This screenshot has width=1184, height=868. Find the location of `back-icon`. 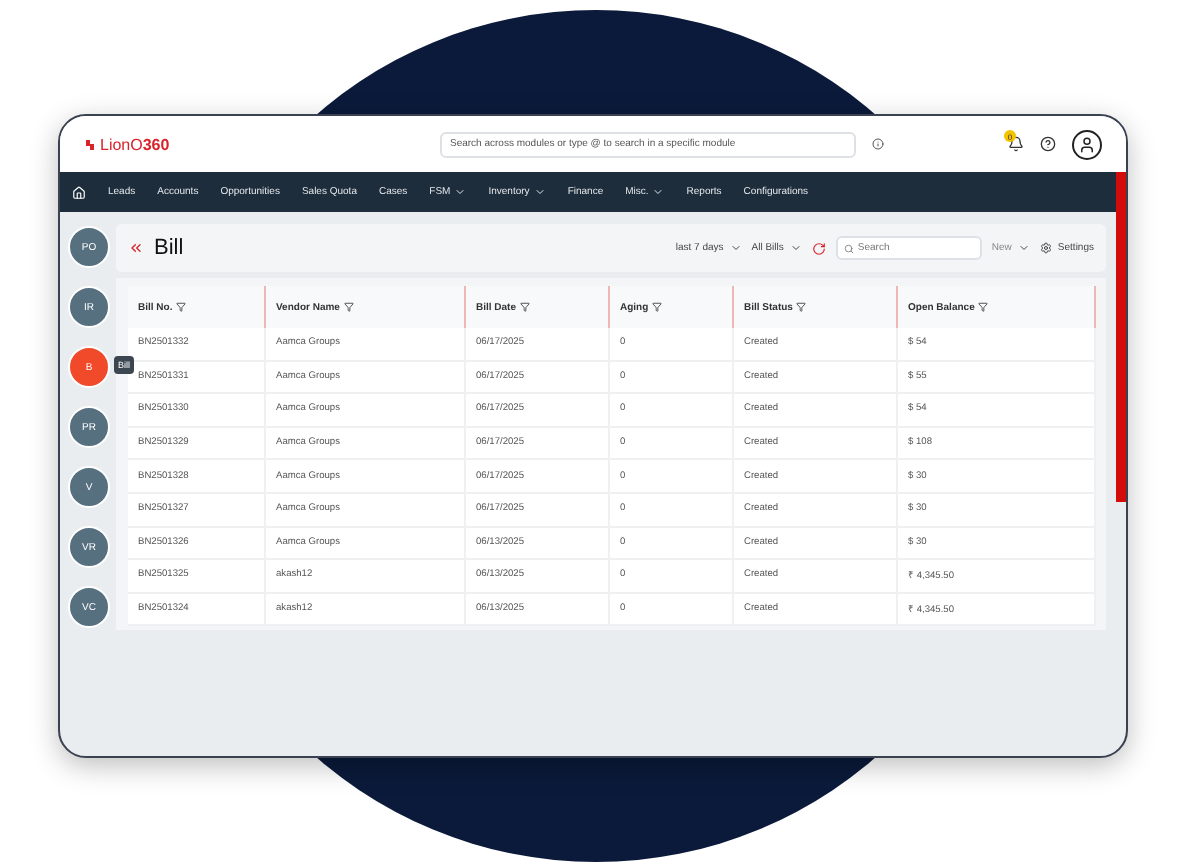

back-icon is located at coordinates (136, 248).